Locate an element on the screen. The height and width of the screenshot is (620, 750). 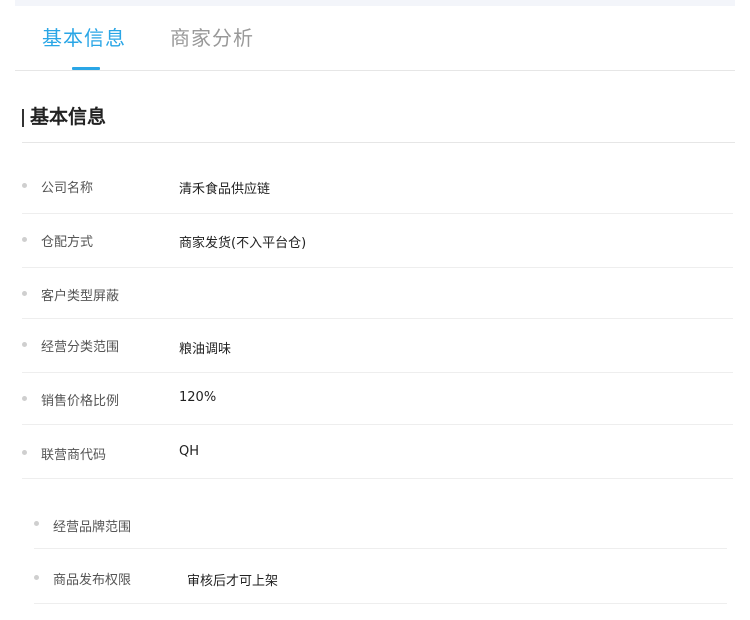
section-title: 基本信息 is located at coordinates (64, 117).